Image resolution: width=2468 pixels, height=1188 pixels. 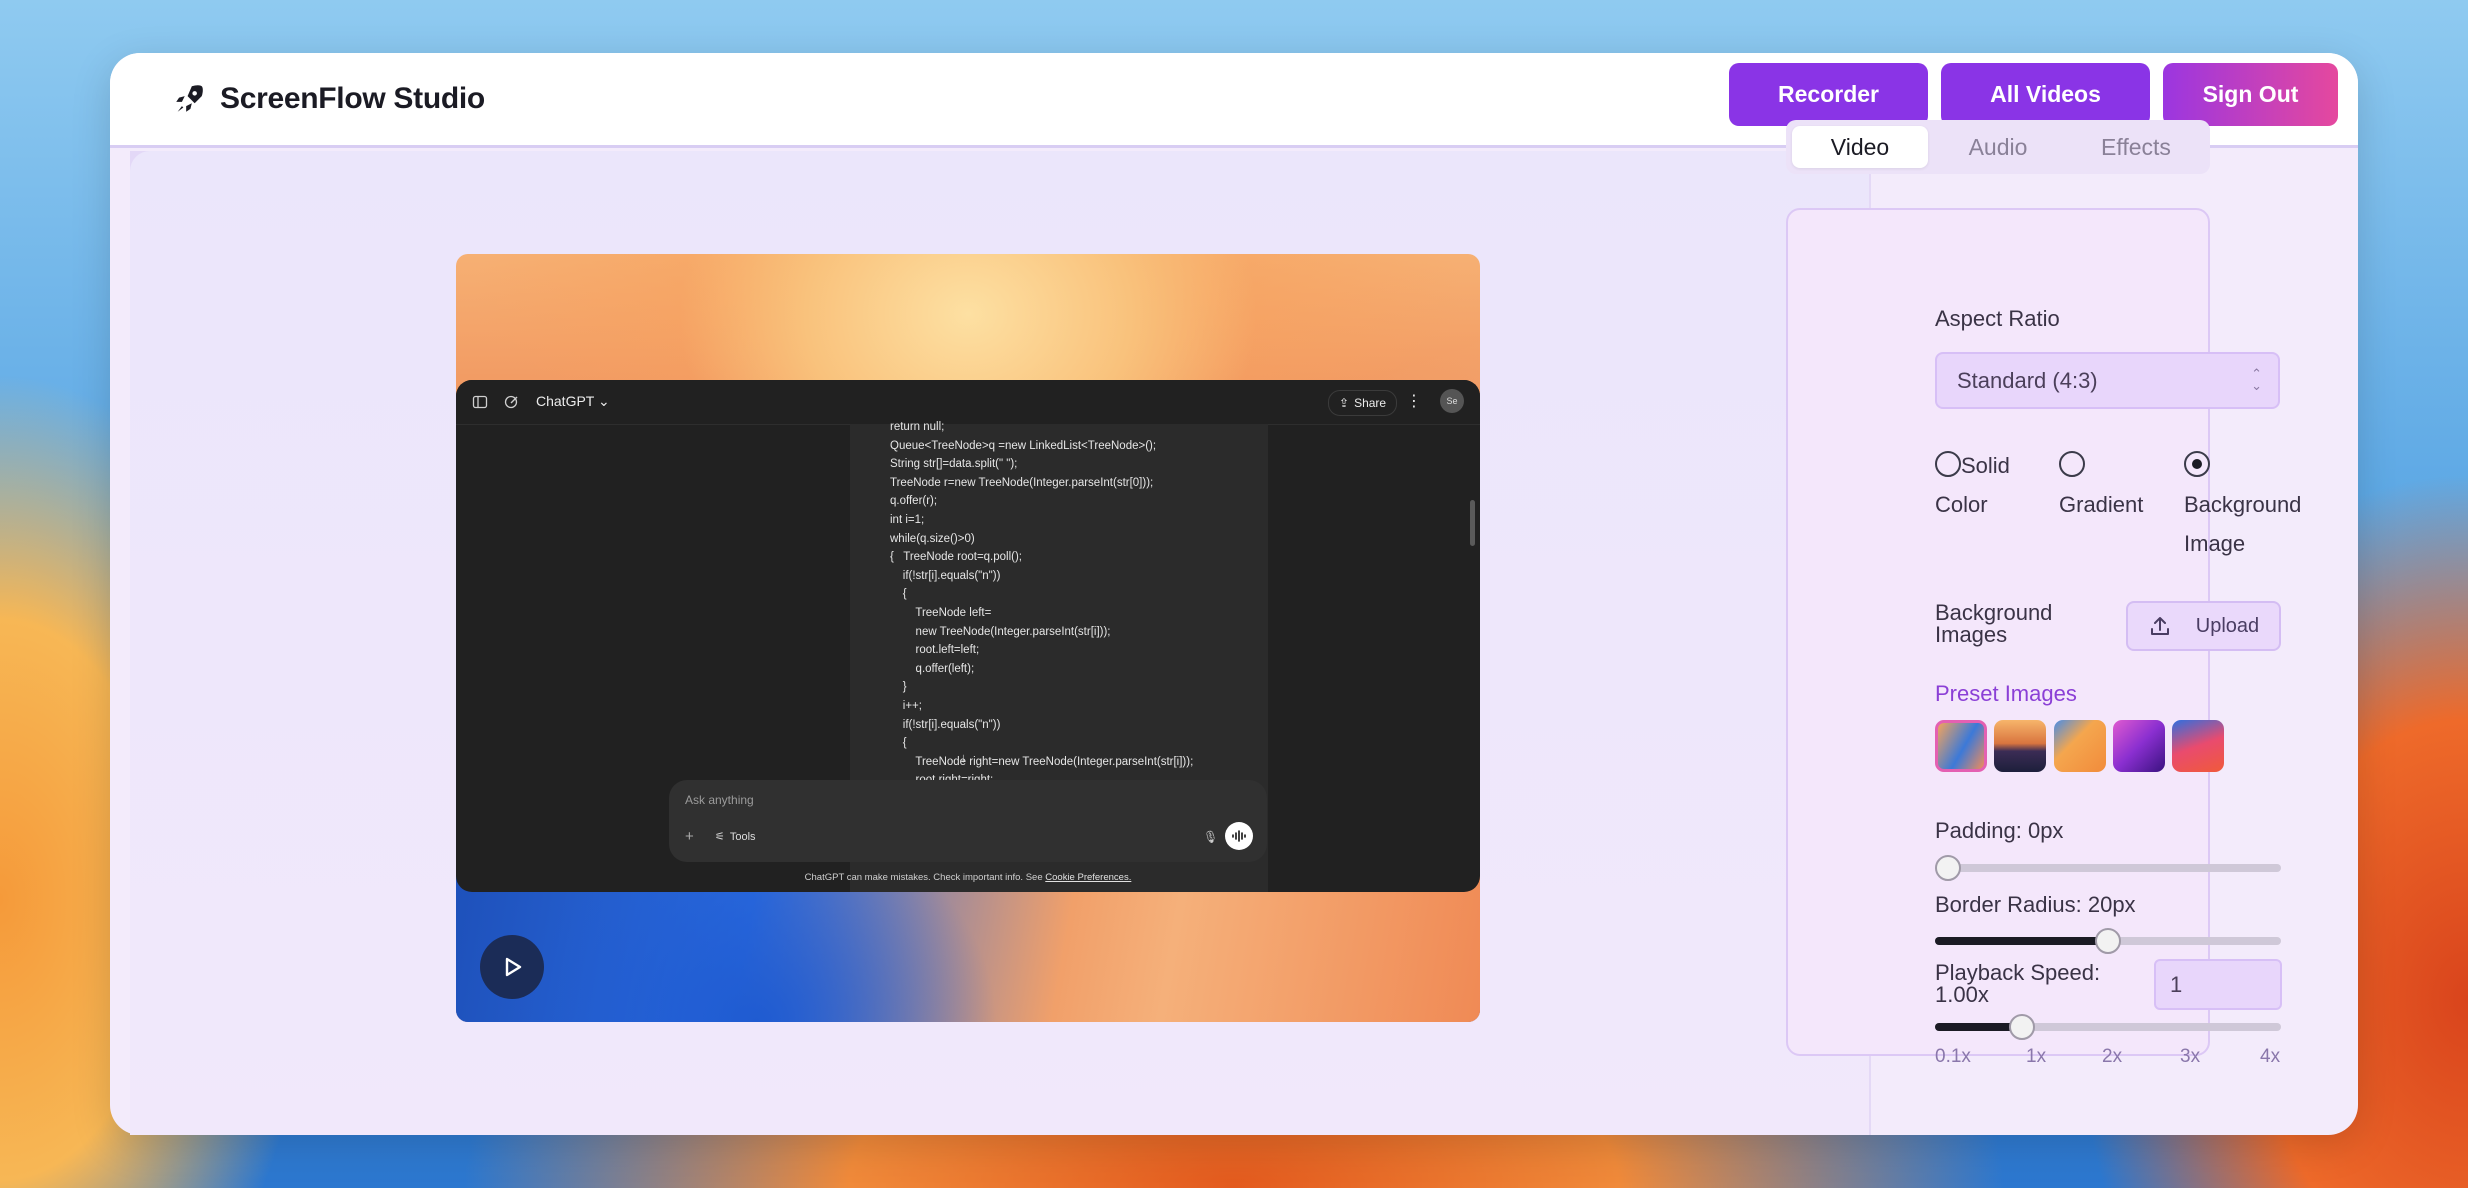 I want to click on tab-video: Video, so click(x=1860, y=147).